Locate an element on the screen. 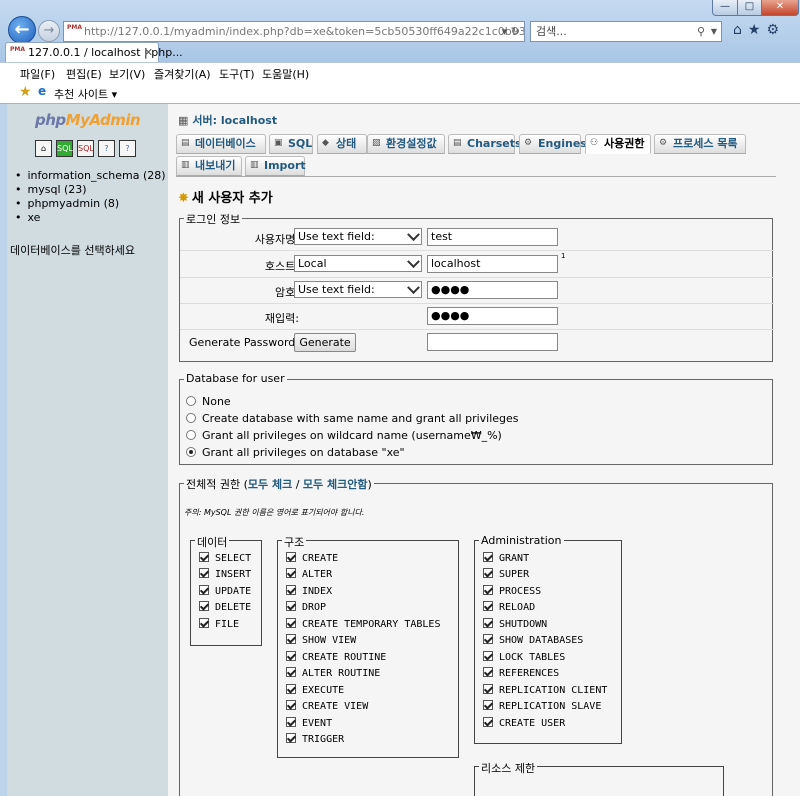 The image size is (800, 796). tab-variables: ▧ 환경설정값 is located at coordinates (406, 144).